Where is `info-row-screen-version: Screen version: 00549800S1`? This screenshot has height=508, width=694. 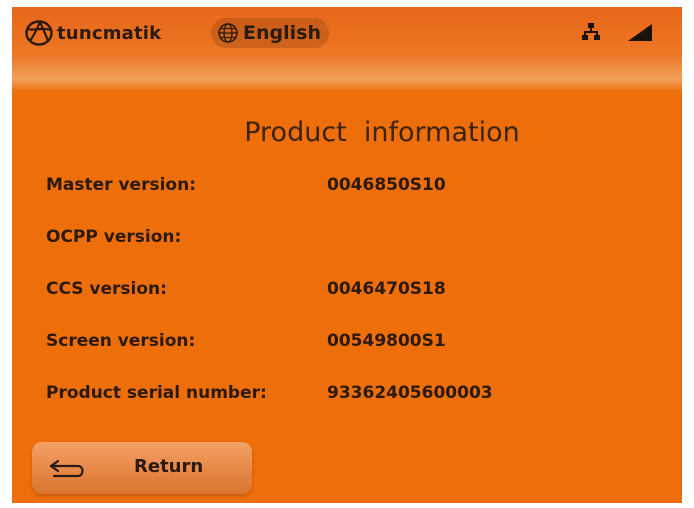
info-row-screen-version: Screen version: 00549800S1 is located at coordinates (356, 343).